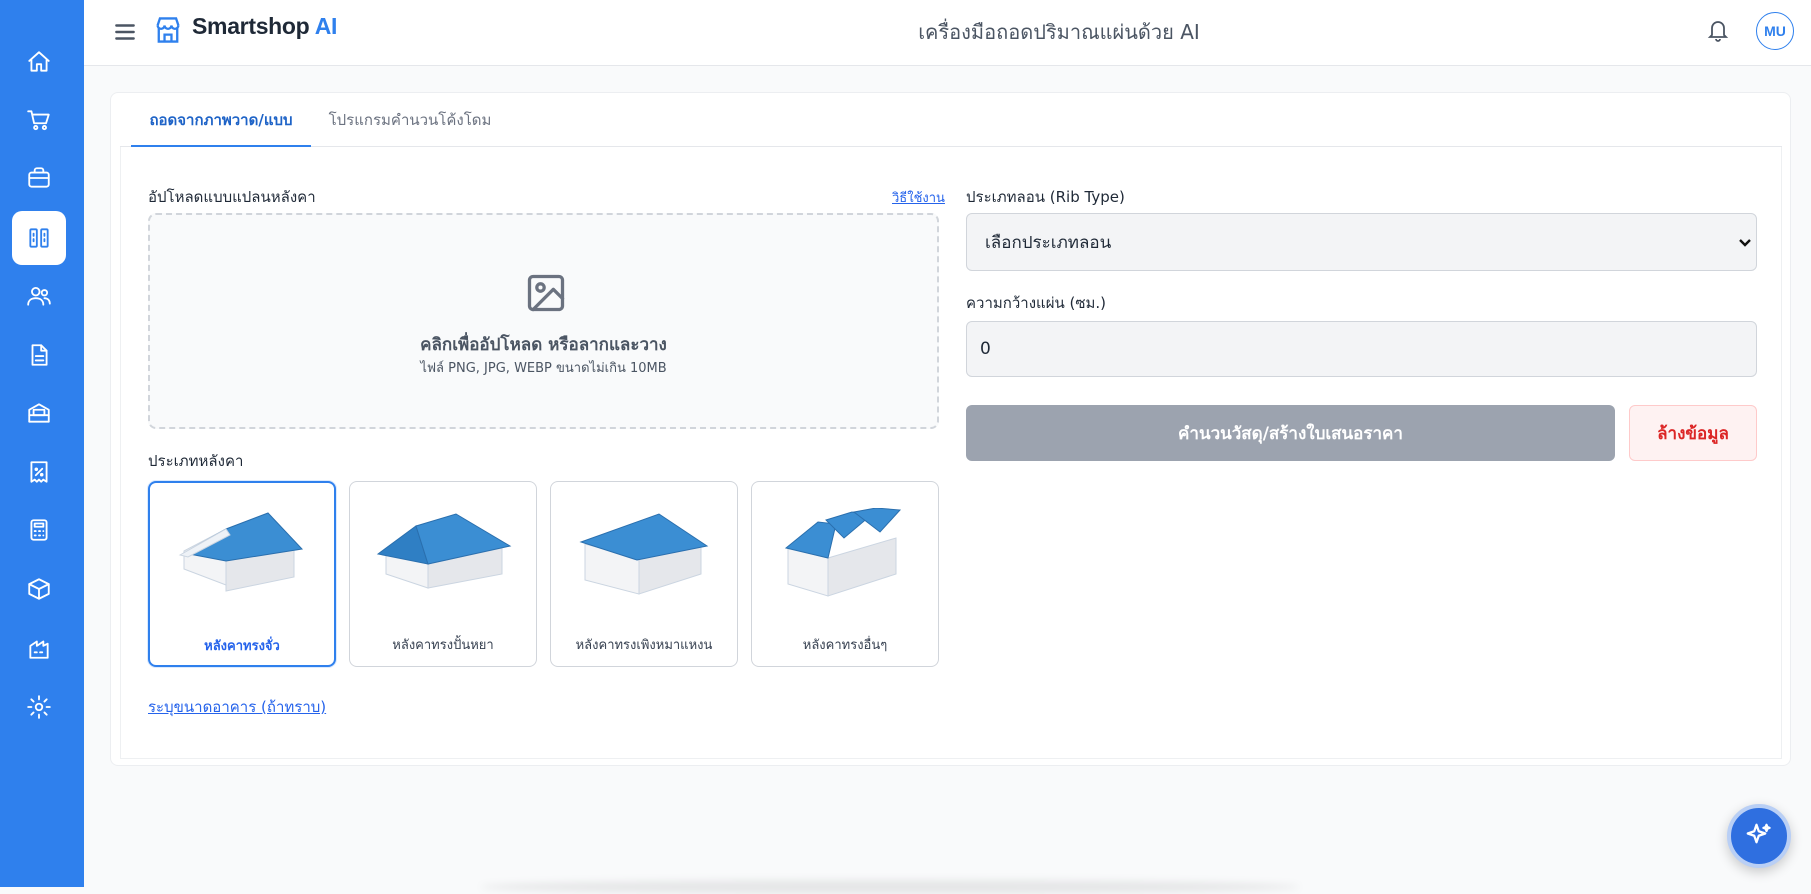  I want to click on roof-option-gable: หลังคาทรงจั่ว, so click(242, 574).